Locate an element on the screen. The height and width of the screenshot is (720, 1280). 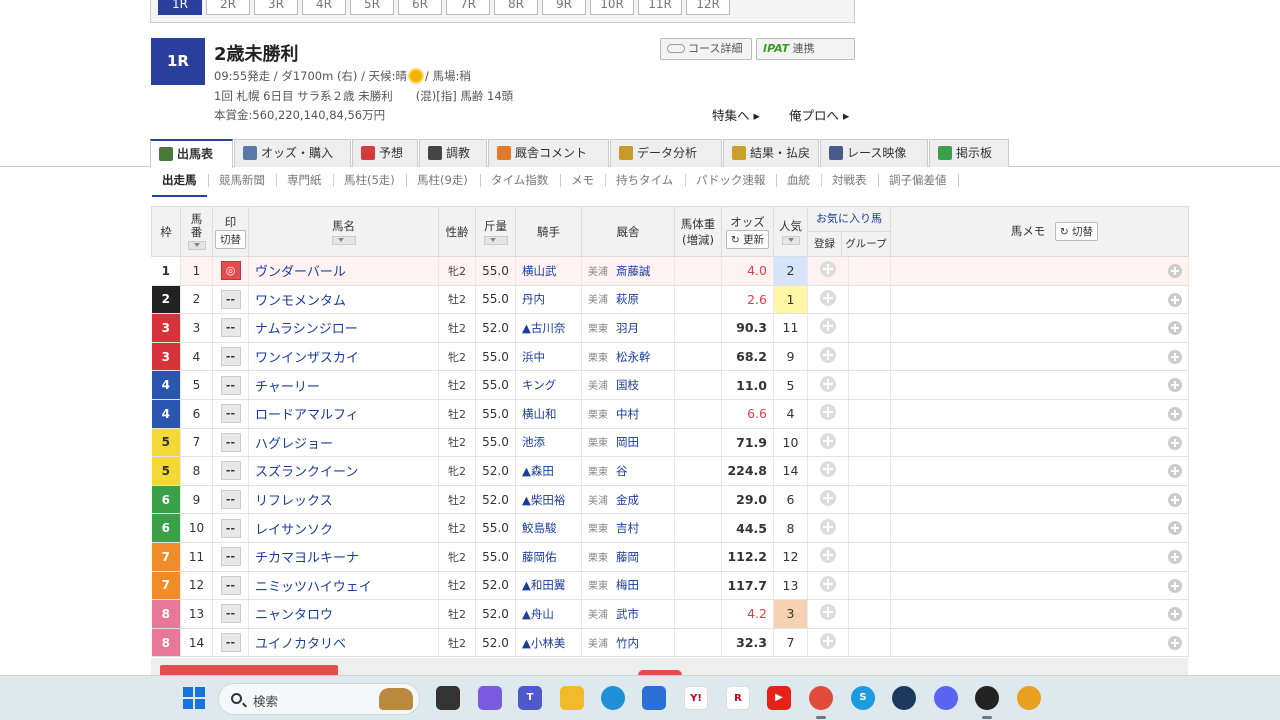
trainer-link: 萩原 is located at coordinates (627, 299).